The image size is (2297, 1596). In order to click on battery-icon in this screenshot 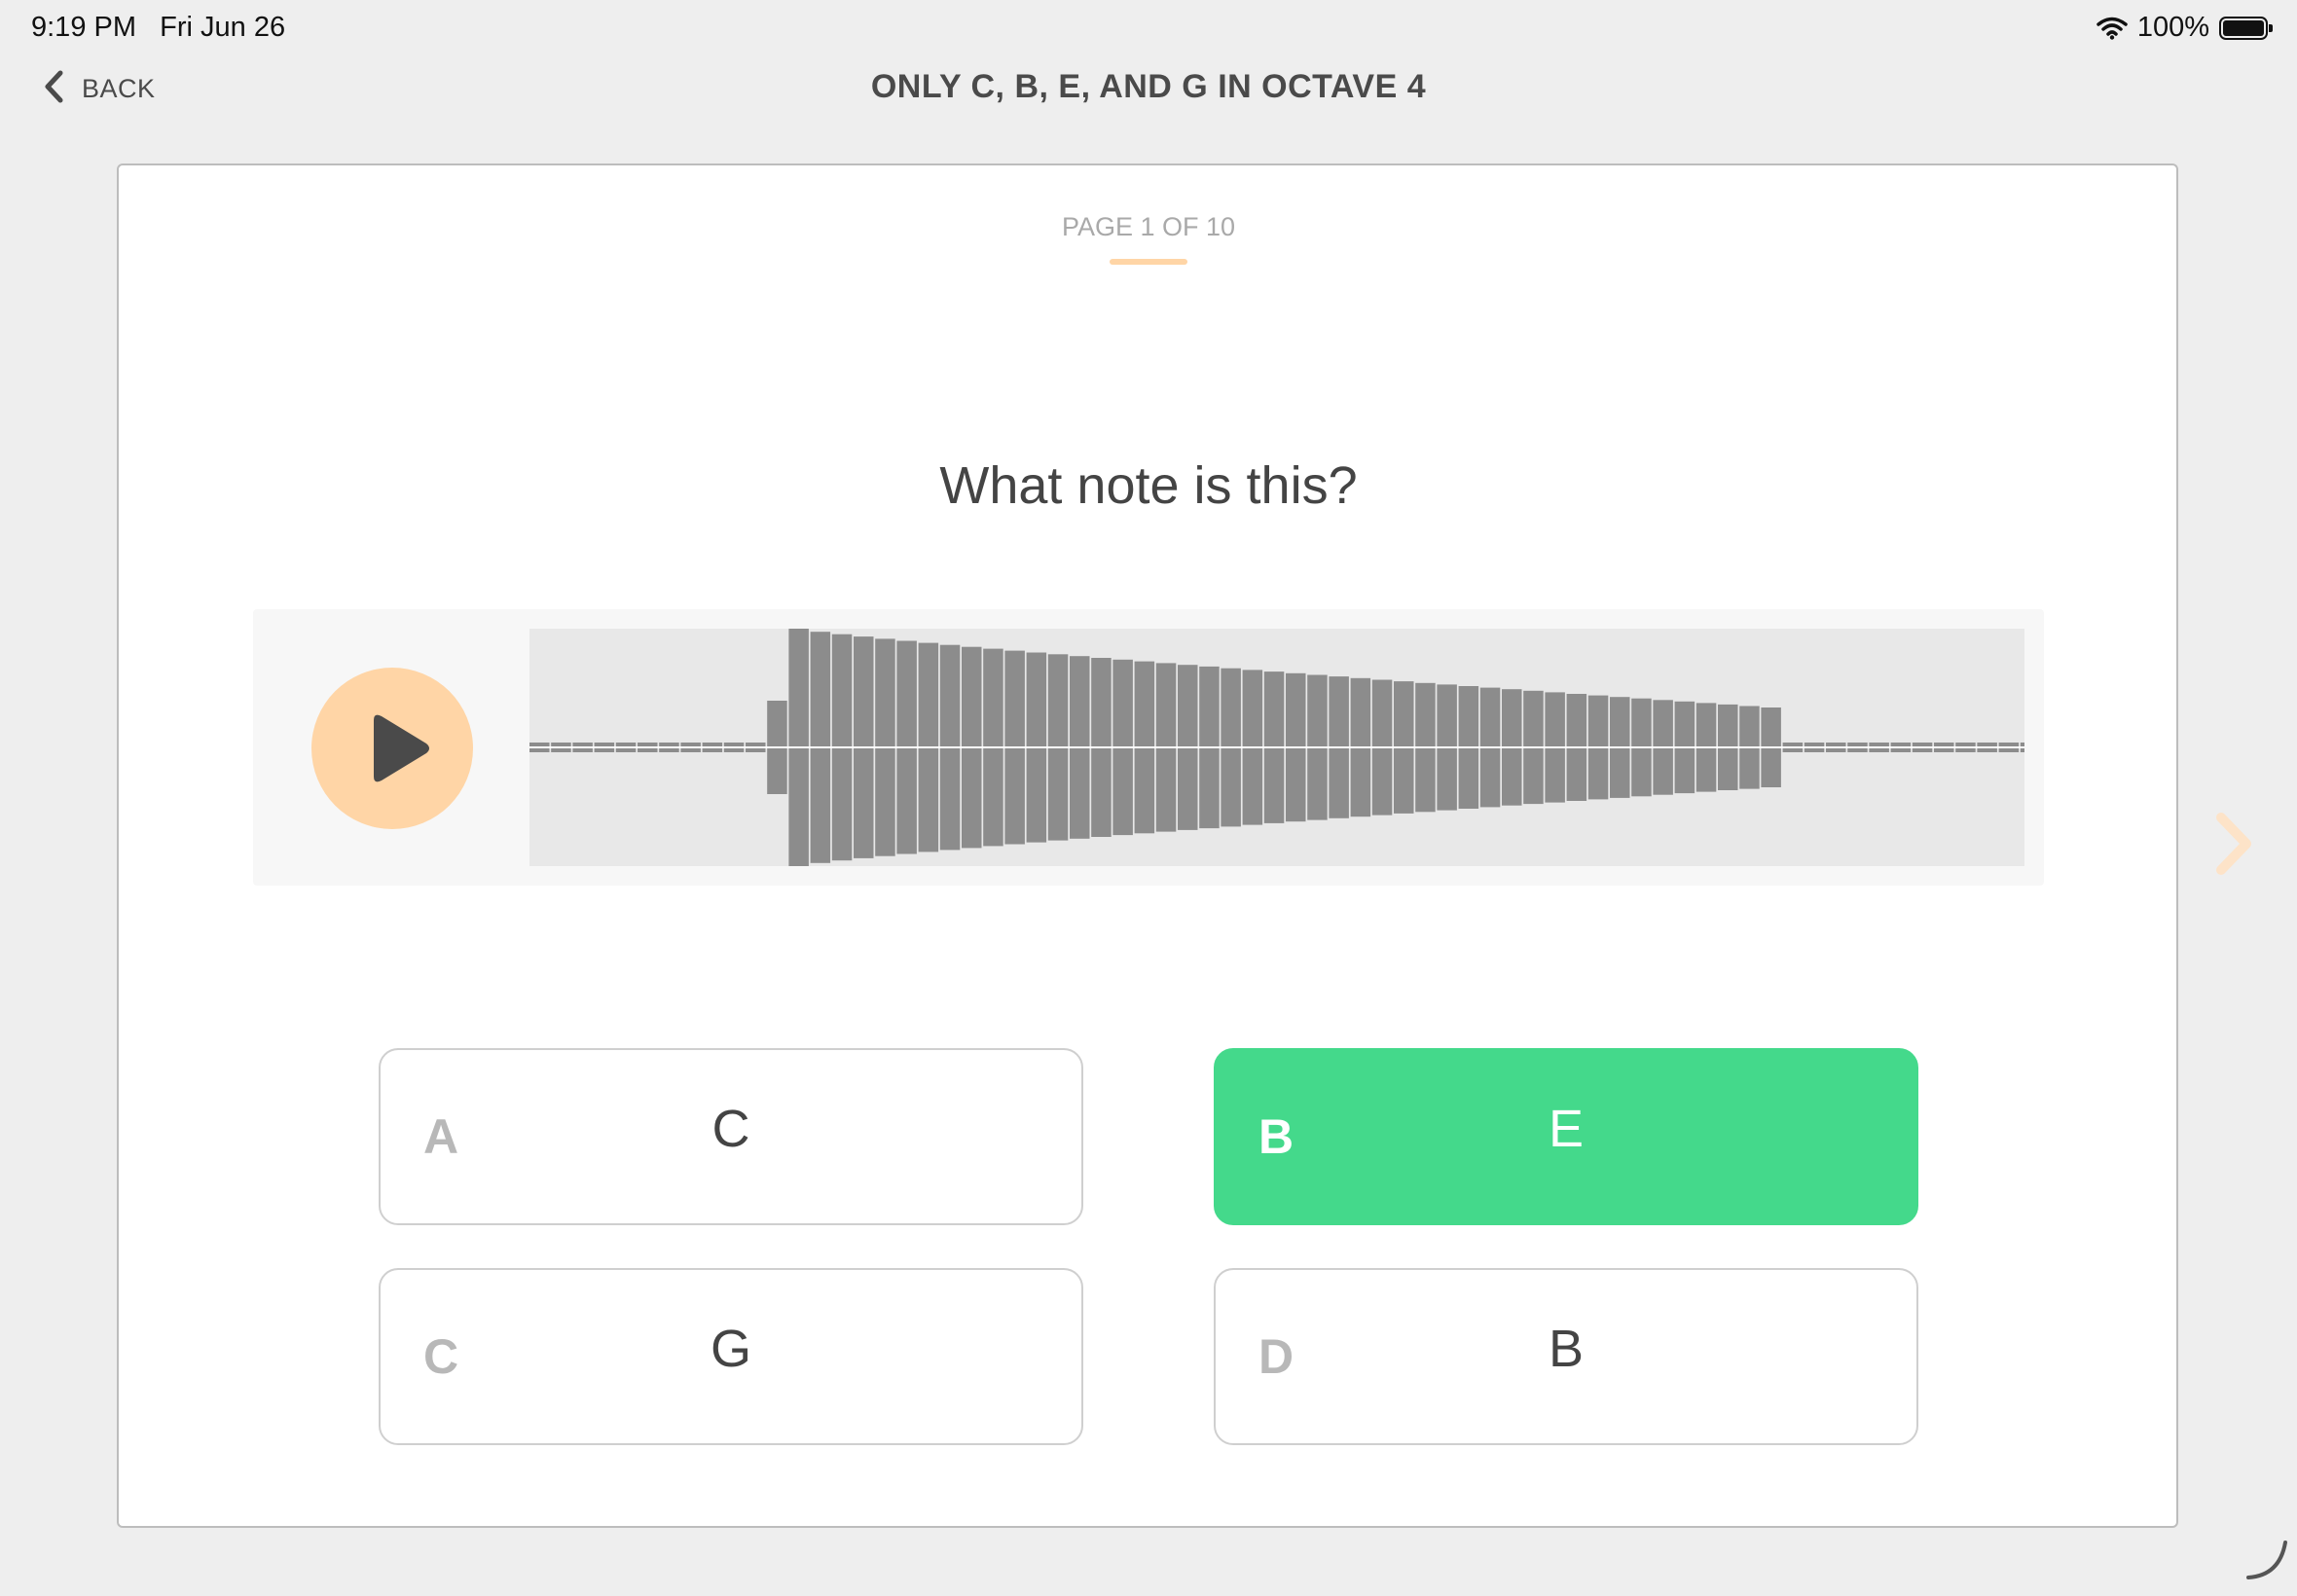, I will do `click(2246, 28)`.